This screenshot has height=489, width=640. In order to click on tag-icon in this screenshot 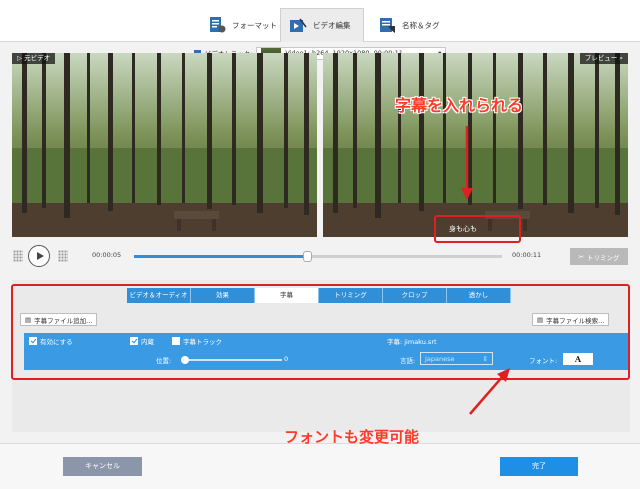, I will do `click(387, 25)`.